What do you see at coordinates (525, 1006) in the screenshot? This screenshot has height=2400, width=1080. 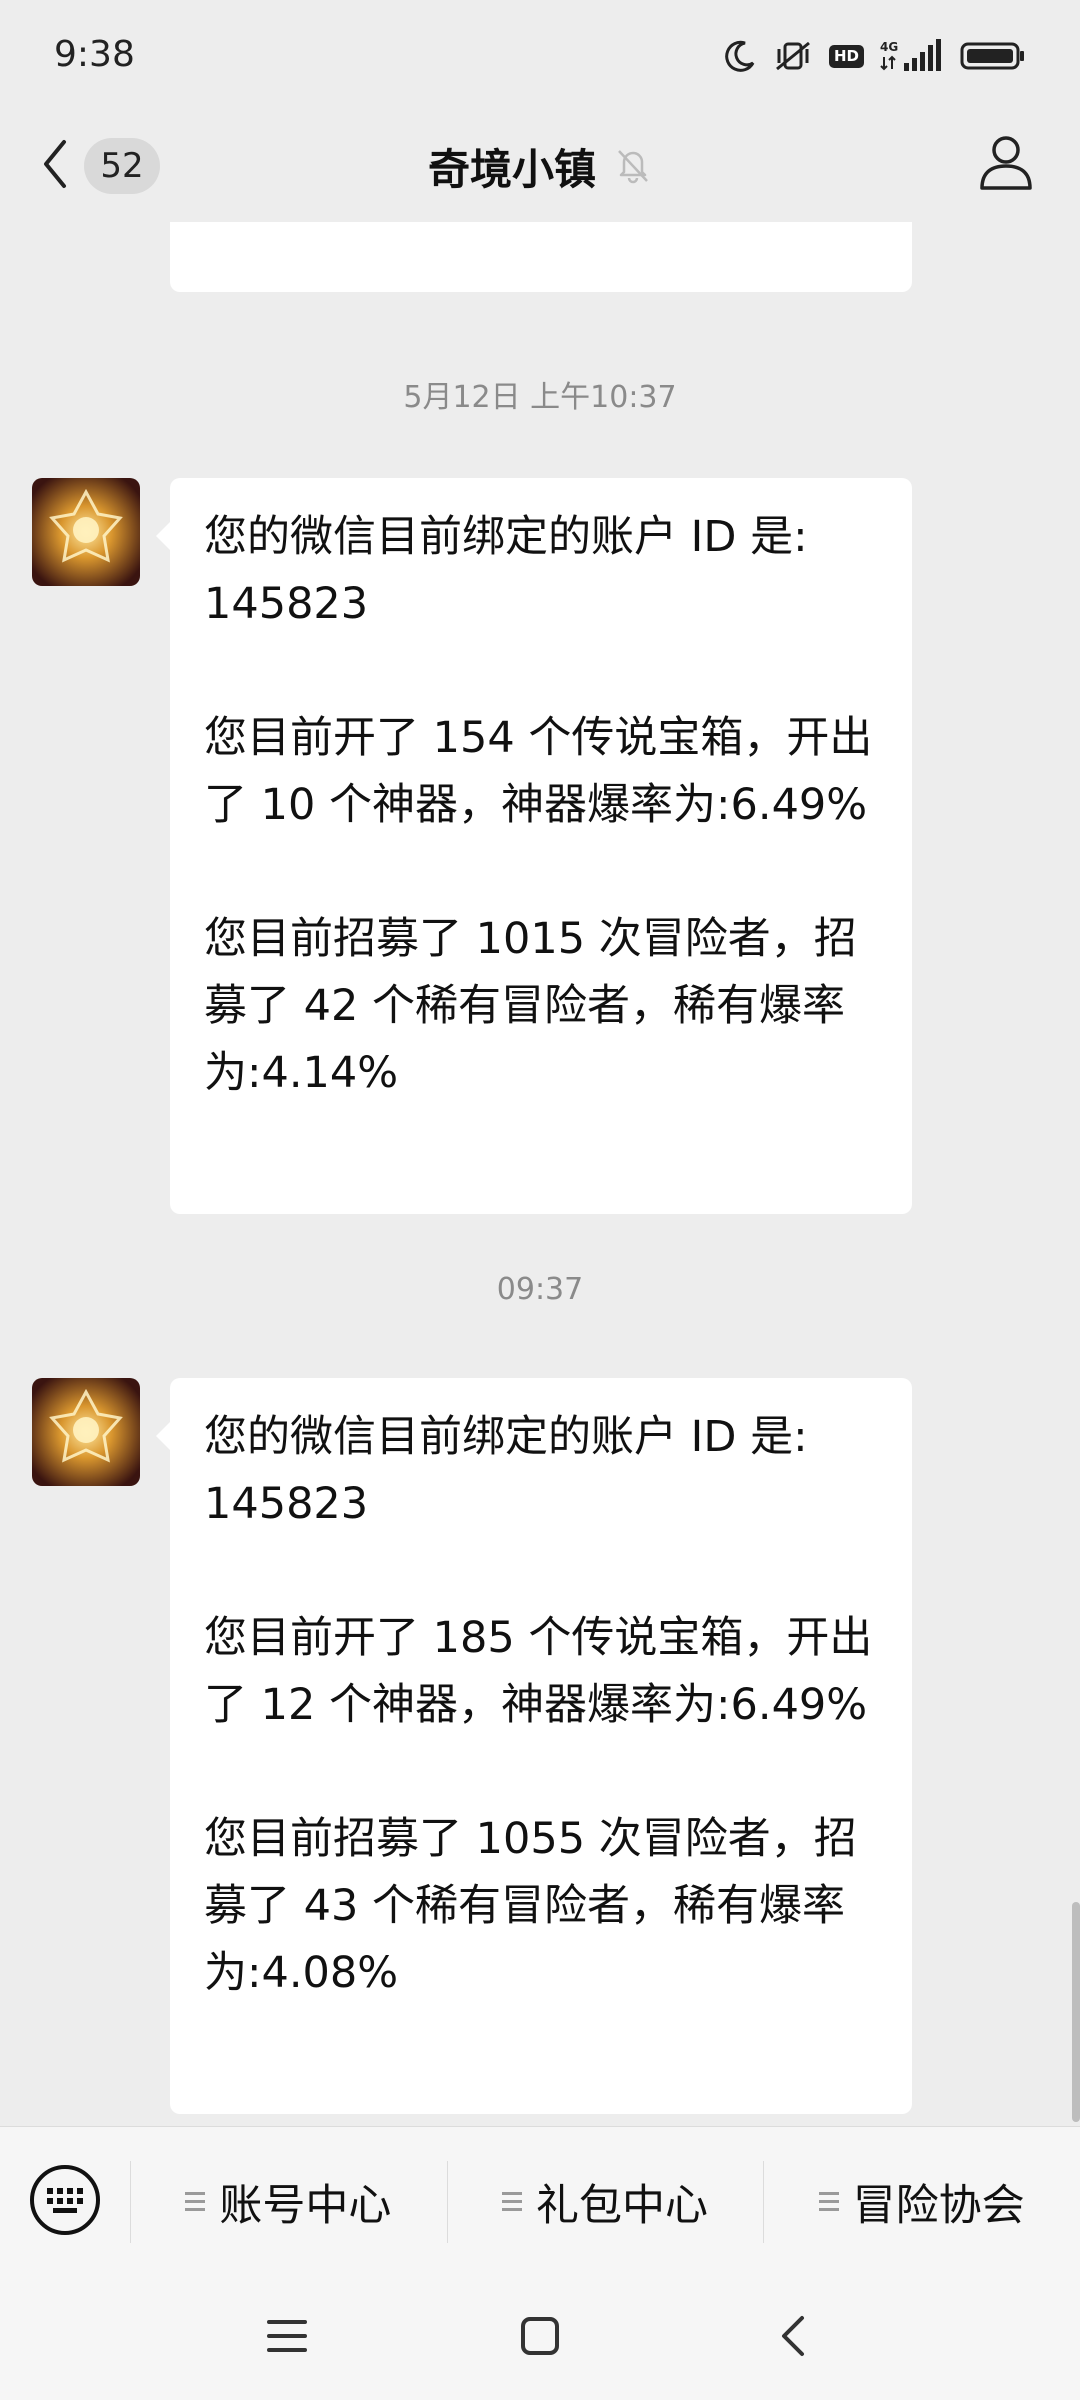 I see `message-line: 募了 42 个稀有冒险者，稀有爆率` at bounding box center [525, 1006].